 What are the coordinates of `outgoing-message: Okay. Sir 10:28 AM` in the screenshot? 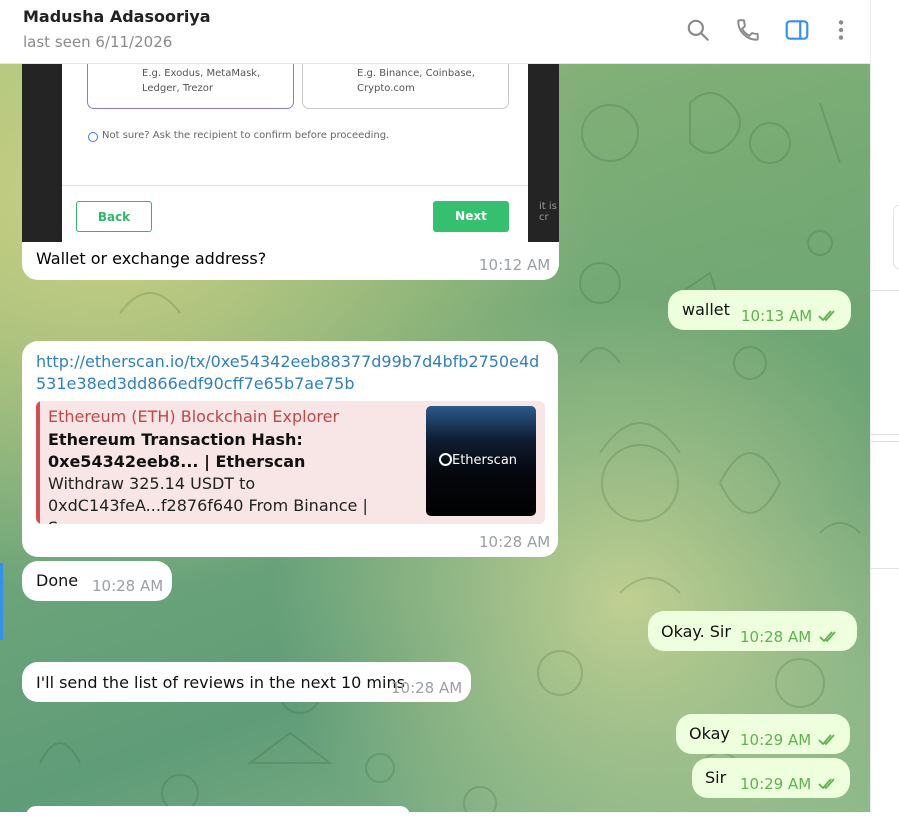 It's located at (752, 631).